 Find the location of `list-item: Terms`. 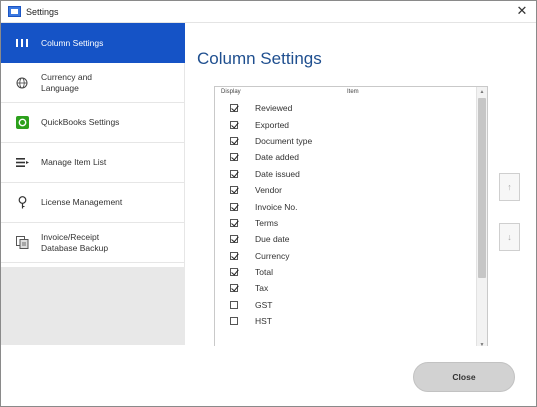

list-item: Terms is located at coordinates (346, 223).